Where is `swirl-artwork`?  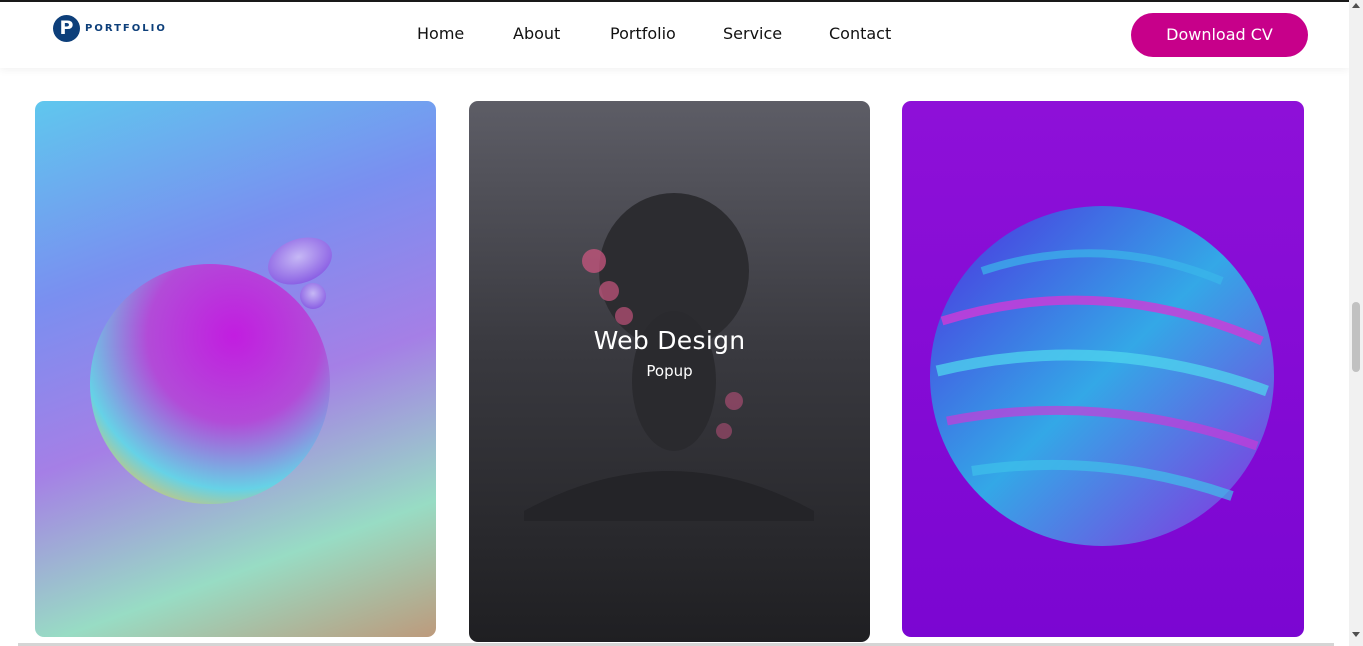 swirl-artwork is located at coordinates (1102, 376).